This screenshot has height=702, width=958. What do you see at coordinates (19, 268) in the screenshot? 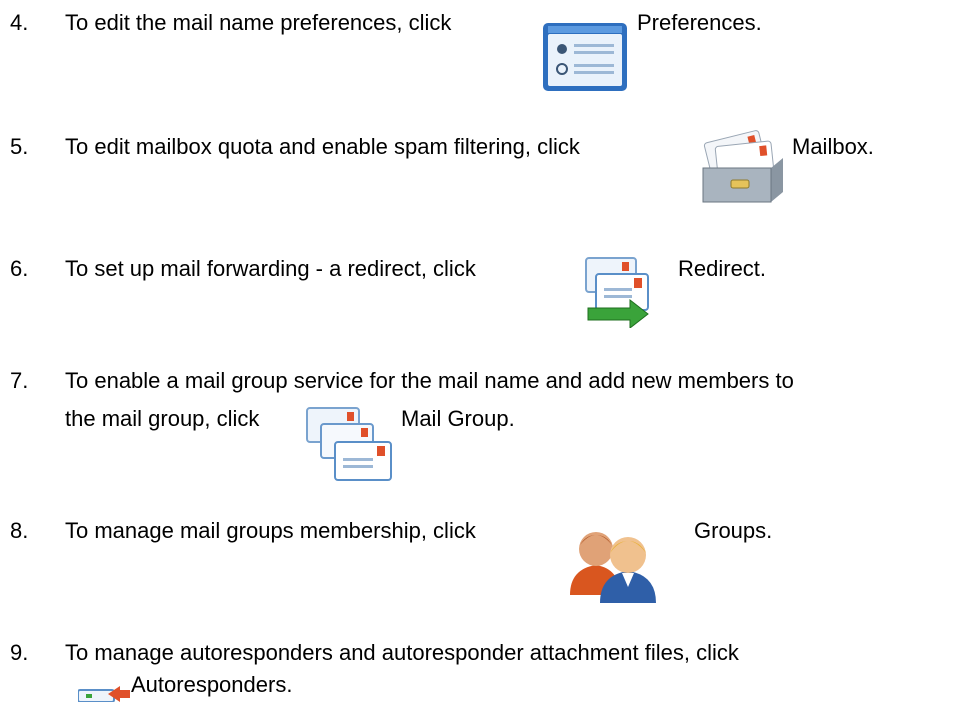
I see `step-number: 6.` at bounding box center [19, 268].